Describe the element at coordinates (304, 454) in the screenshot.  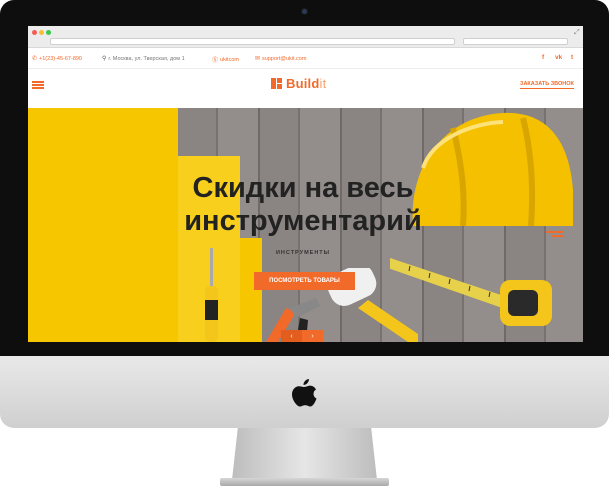
I see `imac-stand` at that location.